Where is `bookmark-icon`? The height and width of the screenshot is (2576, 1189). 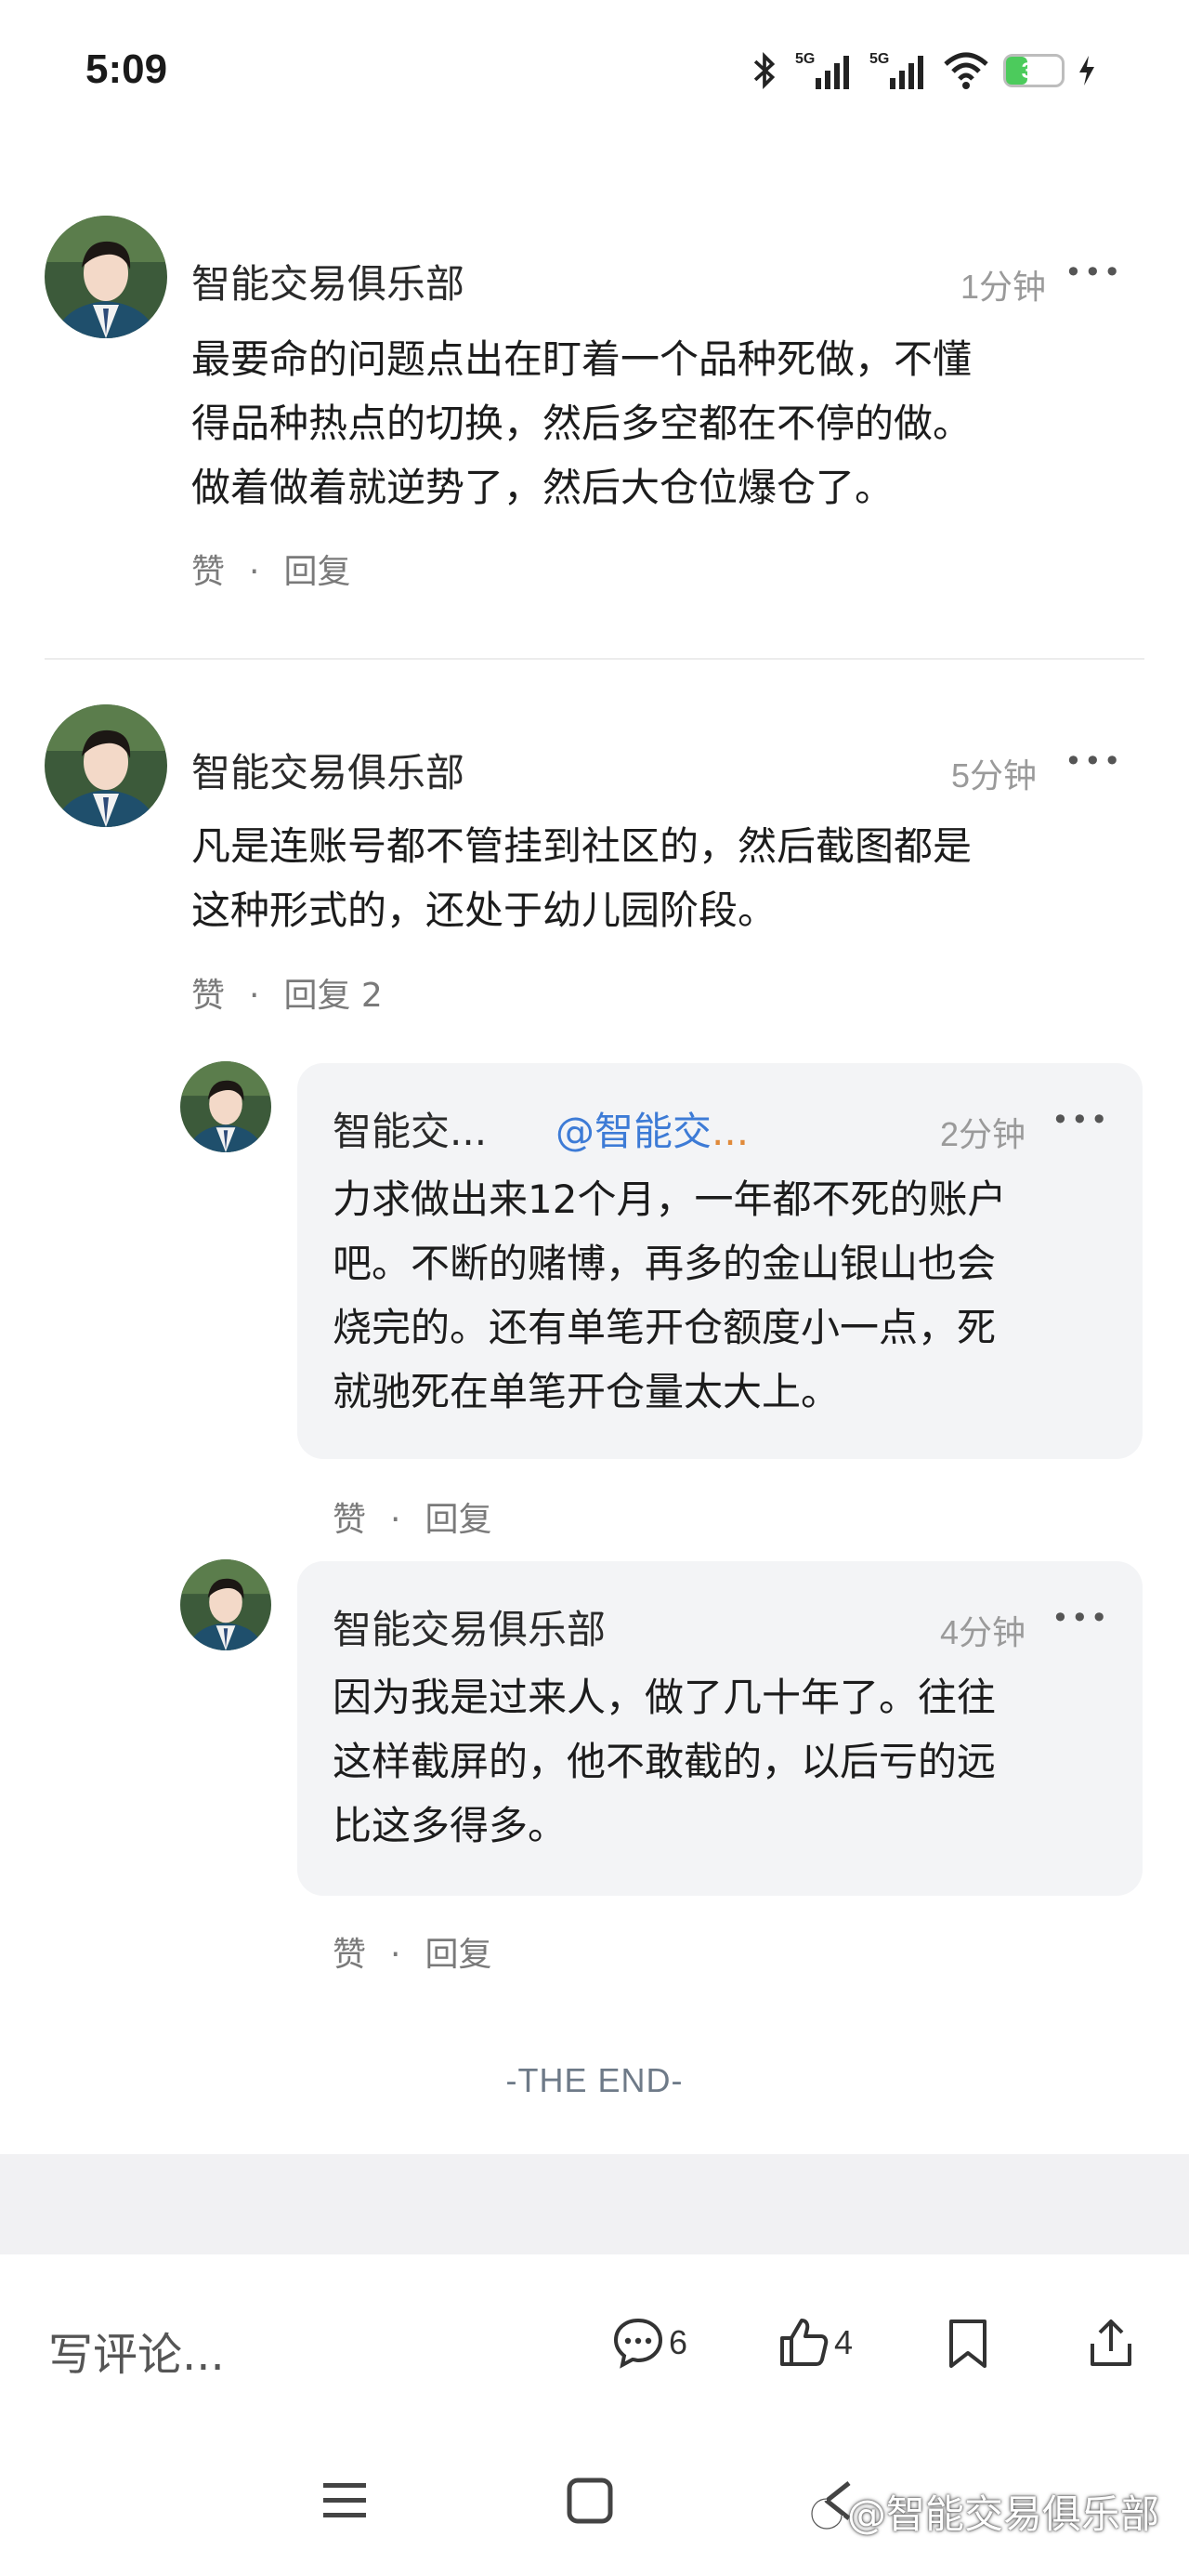
bookmark-icon is located at coordinates (967, 2344).